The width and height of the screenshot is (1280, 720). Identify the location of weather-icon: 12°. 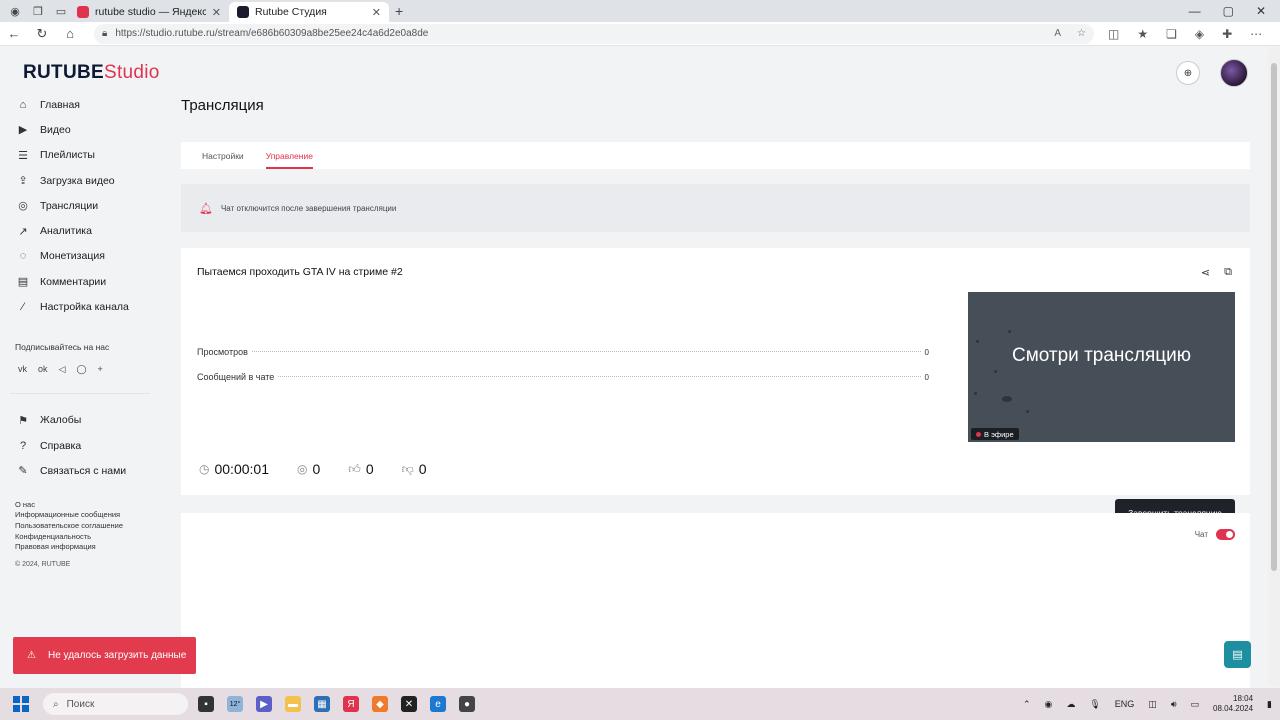
(235, 704).